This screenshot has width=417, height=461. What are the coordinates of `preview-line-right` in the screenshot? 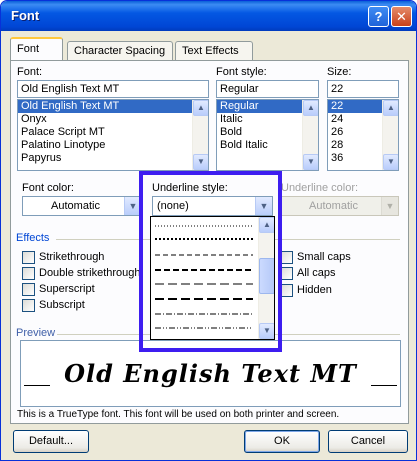 It's located at (384, 385).